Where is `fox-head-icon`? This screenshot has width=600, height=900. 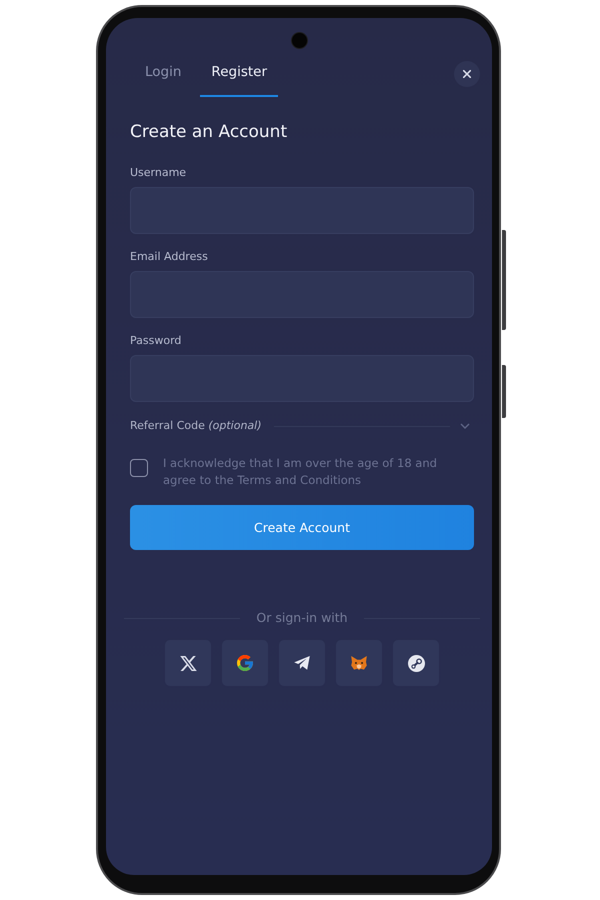 fox-head-icon is located at coordinates (359, 663).